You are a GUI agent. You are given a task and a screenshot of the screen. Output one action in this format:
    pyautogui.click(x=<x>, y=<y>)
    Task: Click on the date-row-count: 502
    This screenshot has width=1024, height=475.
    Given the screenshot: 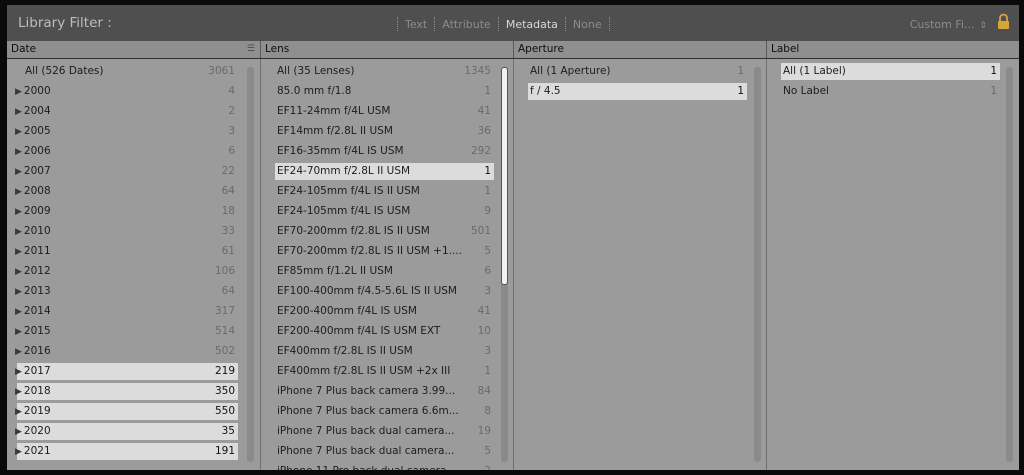 What is the action you would take?
    pyautogui.click(x=224, y=351)
    